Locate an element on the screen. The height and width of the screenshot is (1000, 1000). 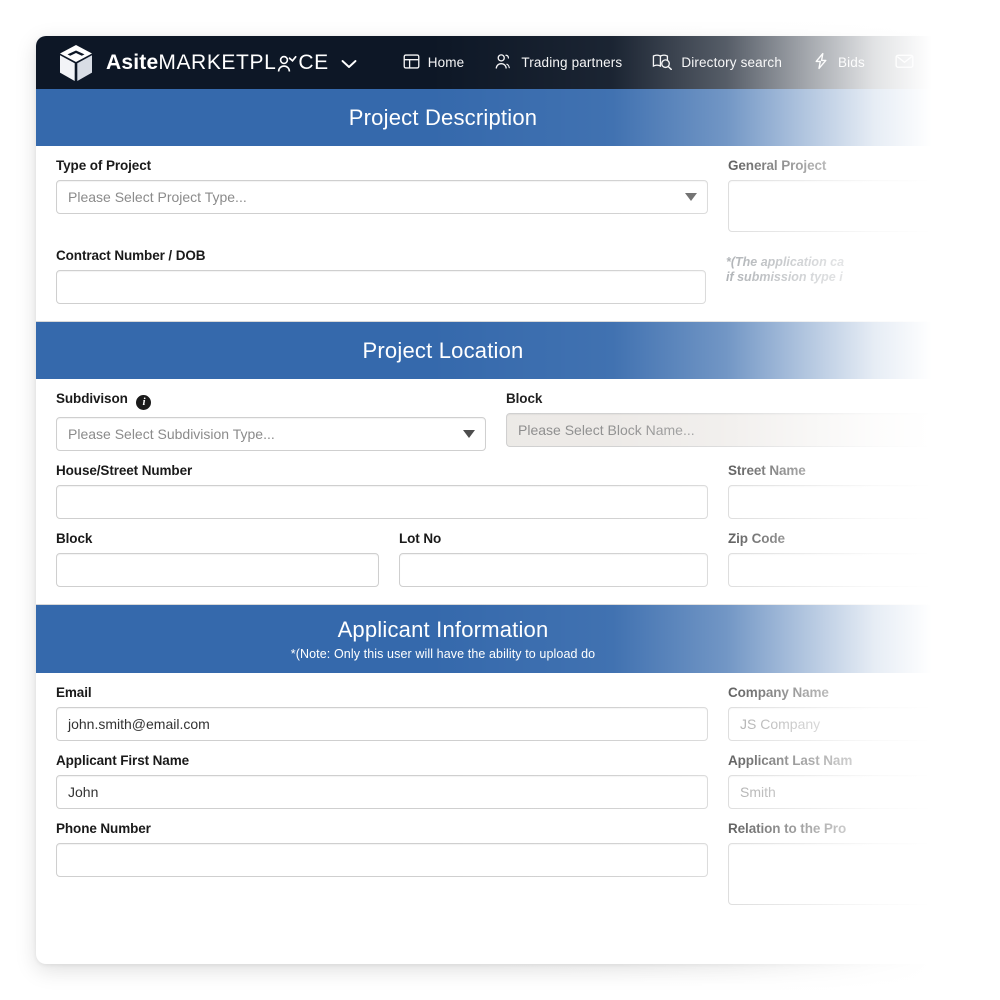
nav-item-directory-search: Directory search is located at coordinates (717, 63).